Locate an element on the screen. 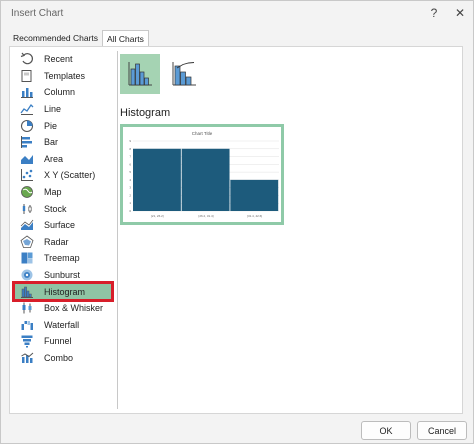  x-tick-label: [26.2, 31.4] is located at coordinates (205, 216).